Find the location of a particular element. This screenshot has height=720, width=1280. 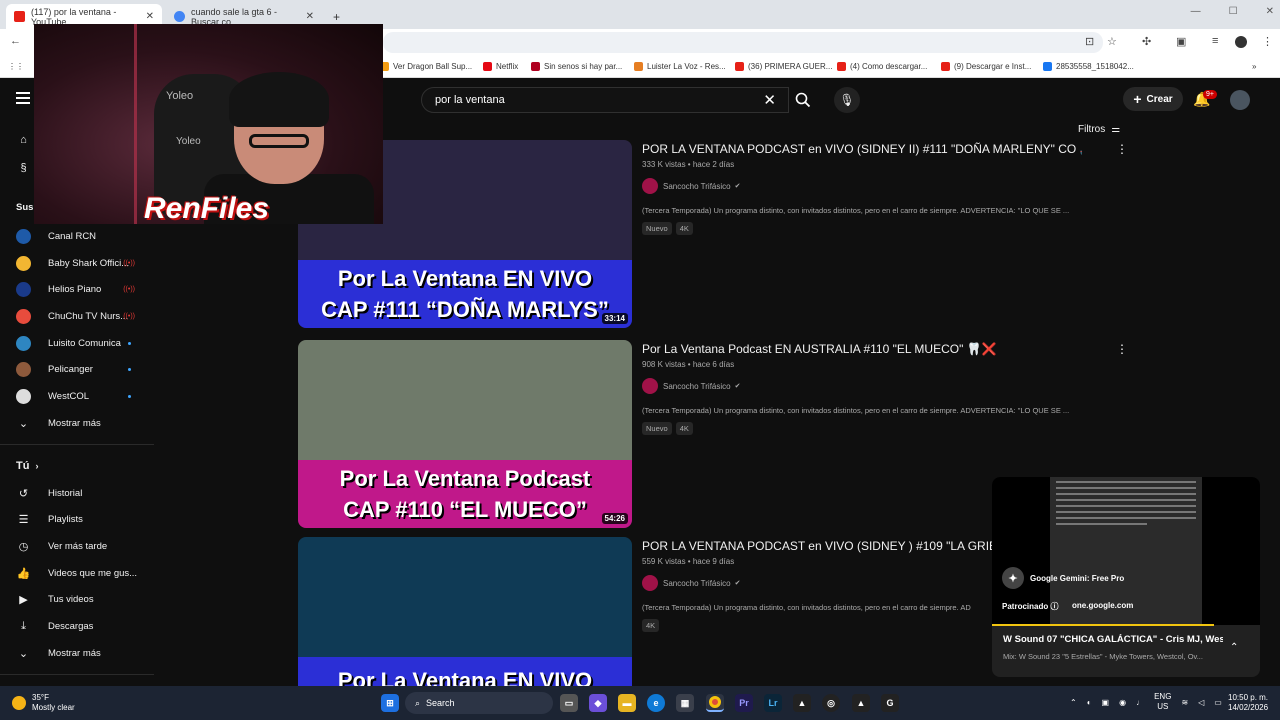

search-label: Search is located at coordinates (440, 703).